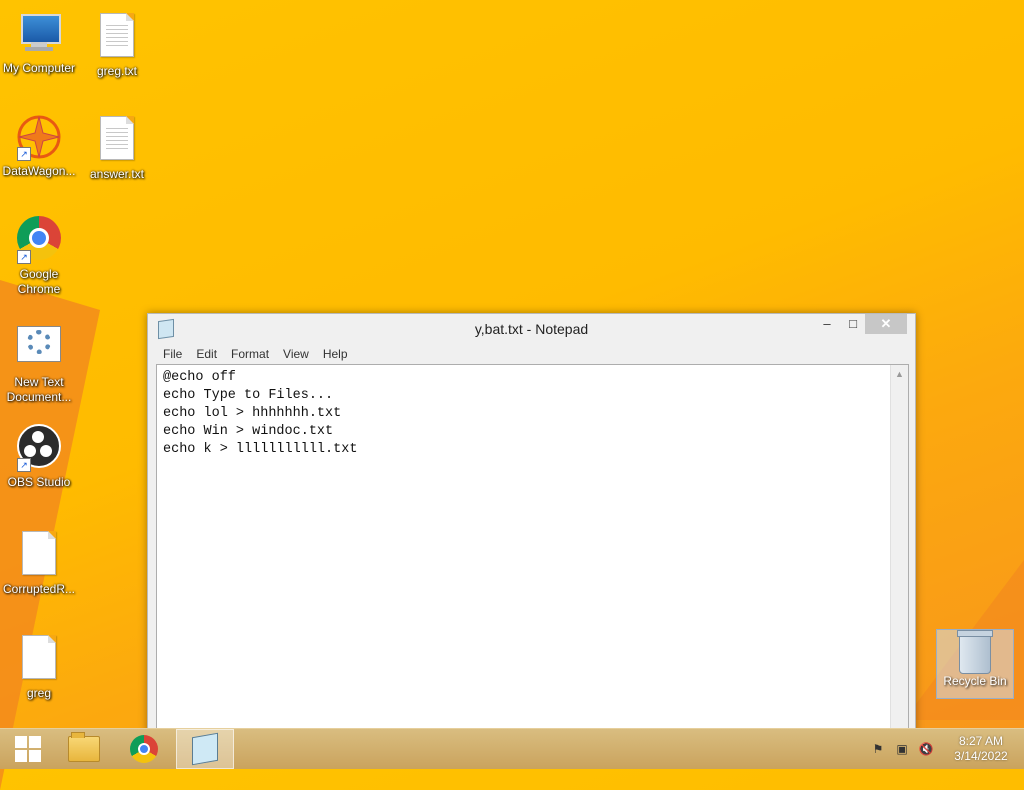 The height and width of the screenshot is (790, 1024). Describe the element at coordinates (172, 353) in the screenshot. I see `menu-file: File` at that location.